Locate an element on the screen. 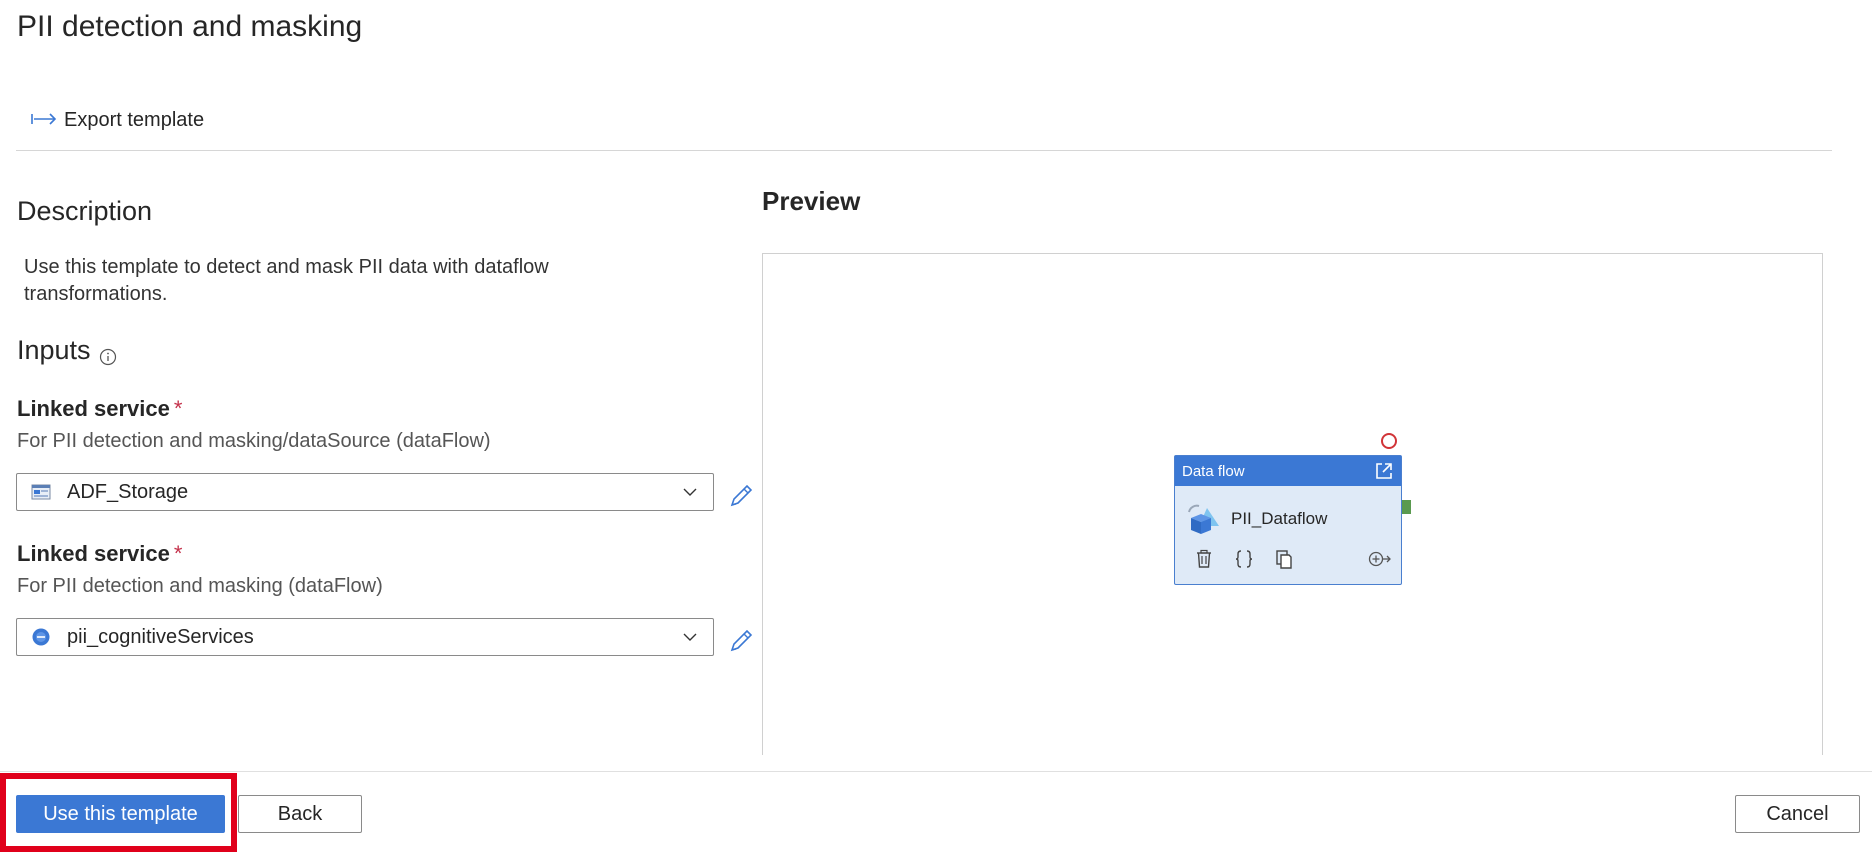  footer-divider is located at coordinates (936, 771).